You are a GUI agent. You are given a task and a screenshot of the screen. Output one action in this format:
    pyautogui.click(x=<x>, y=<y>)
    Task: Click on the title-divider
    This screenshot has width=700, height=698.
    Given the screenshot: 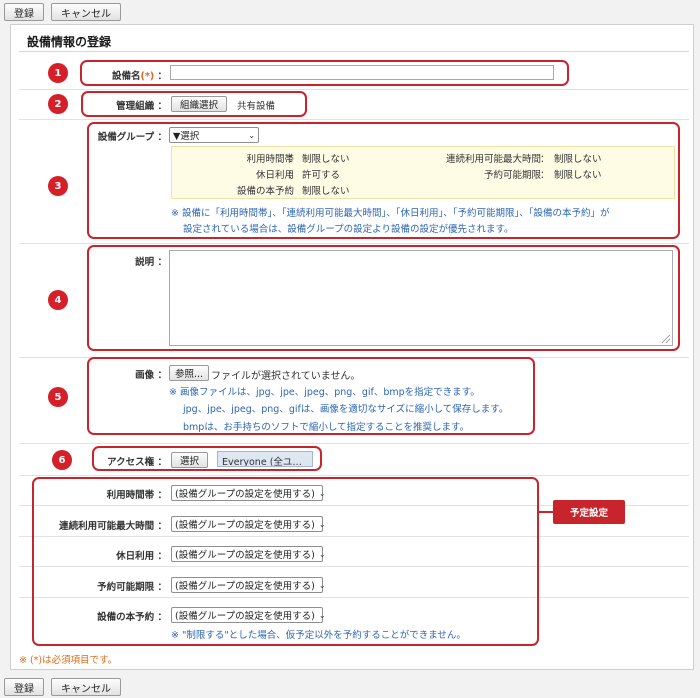 What is the action you would take?
    pyautogui.click(x=354, y=51)
    